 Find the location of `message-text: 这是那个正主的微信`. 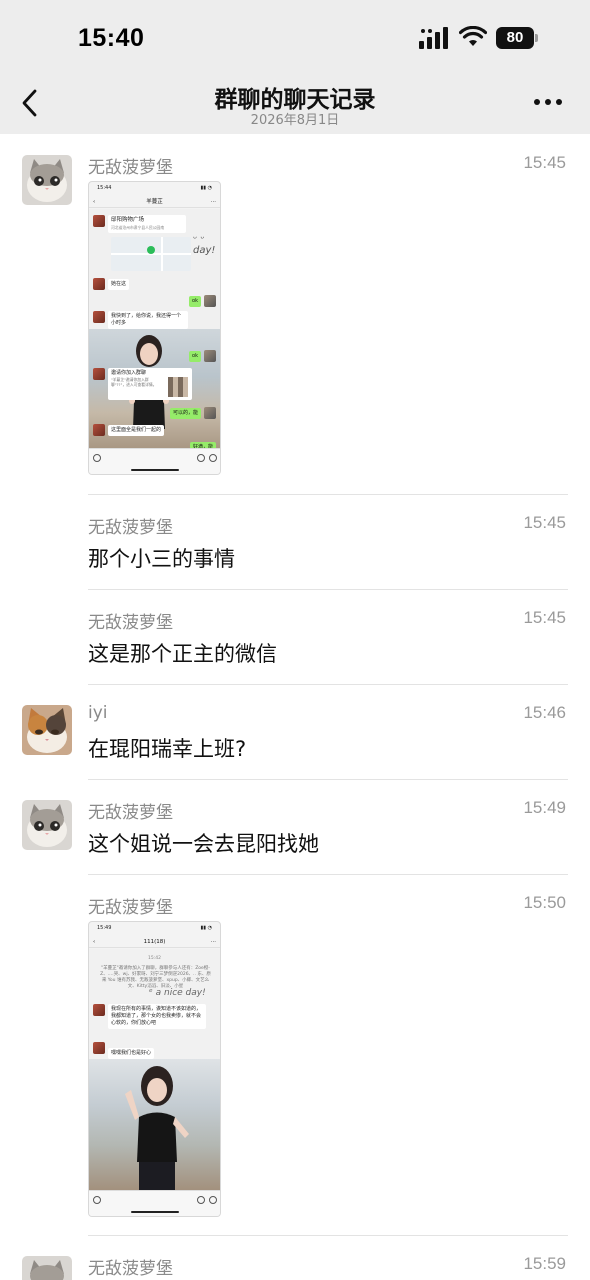

message-text: 这是那个正主的微信 is located at coordinates (182, 654).